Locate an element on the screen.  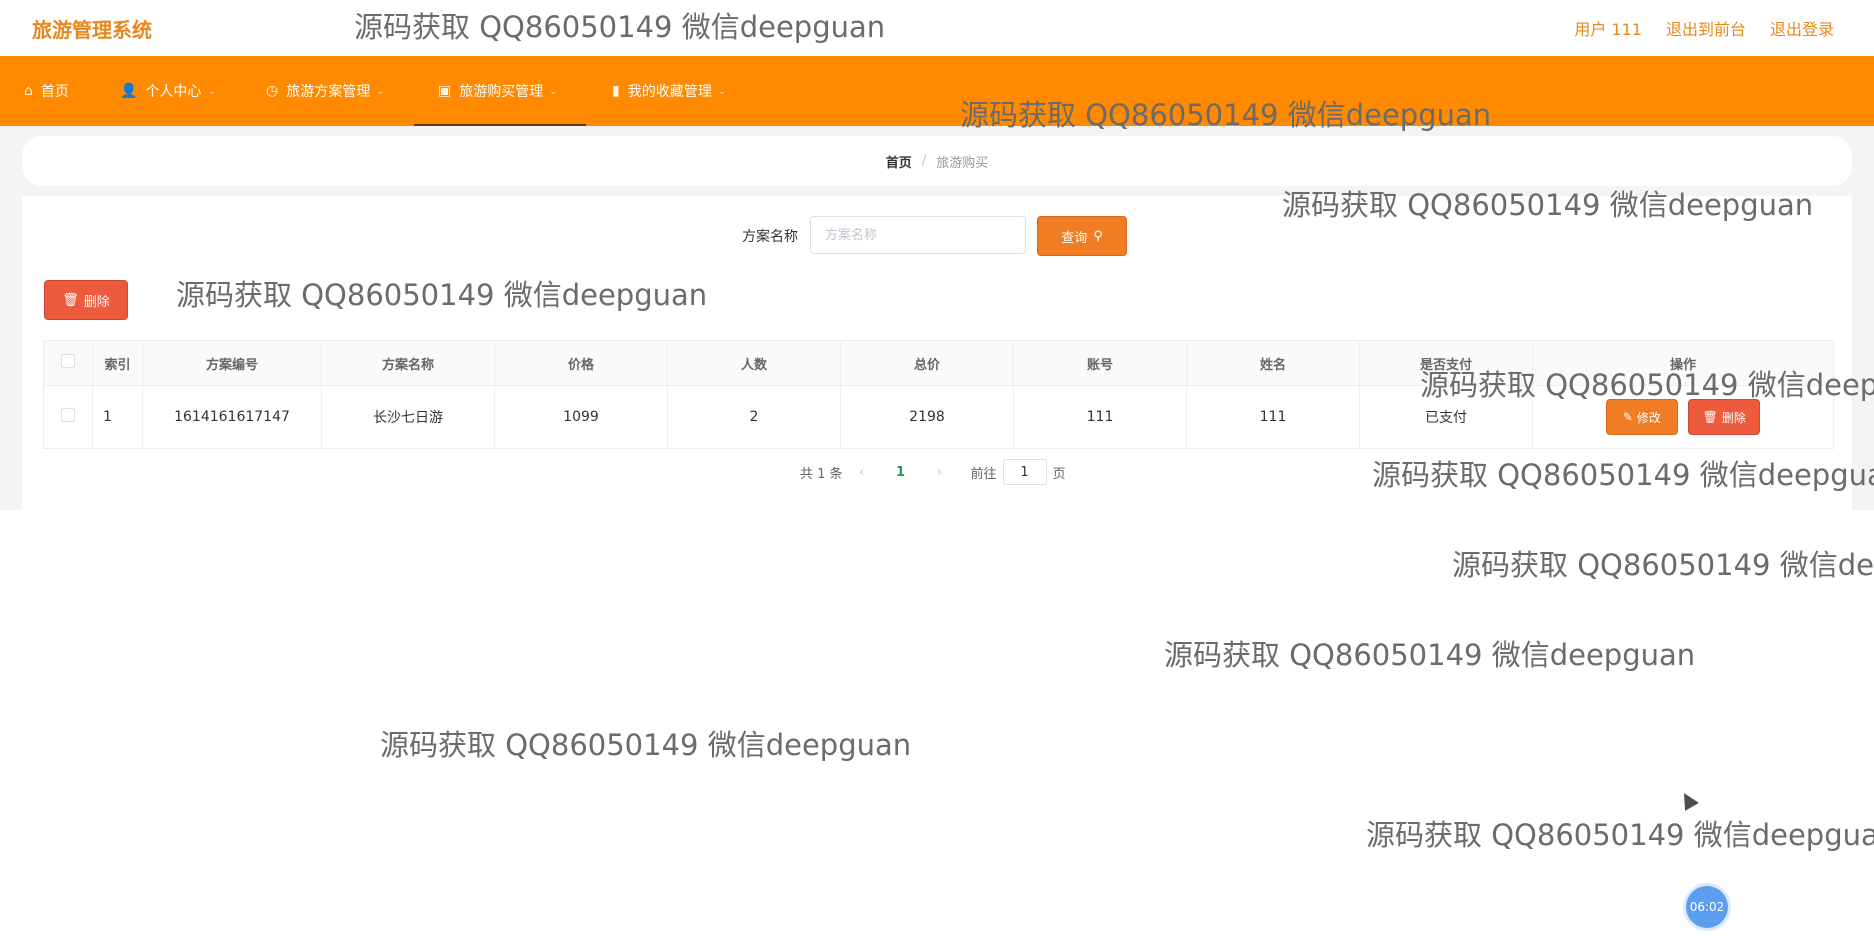
pager-goto-label: 前往 is located at coordinates (983, 474).